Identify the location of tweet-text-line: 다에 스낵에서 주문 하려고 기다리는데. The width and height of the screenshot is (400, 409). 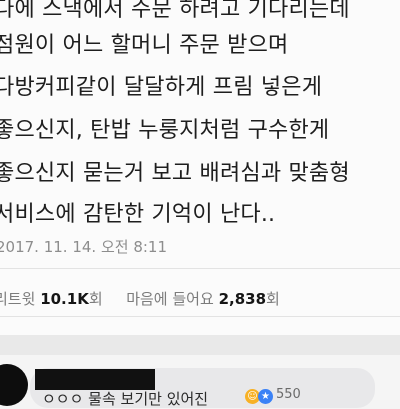
(175, 11).